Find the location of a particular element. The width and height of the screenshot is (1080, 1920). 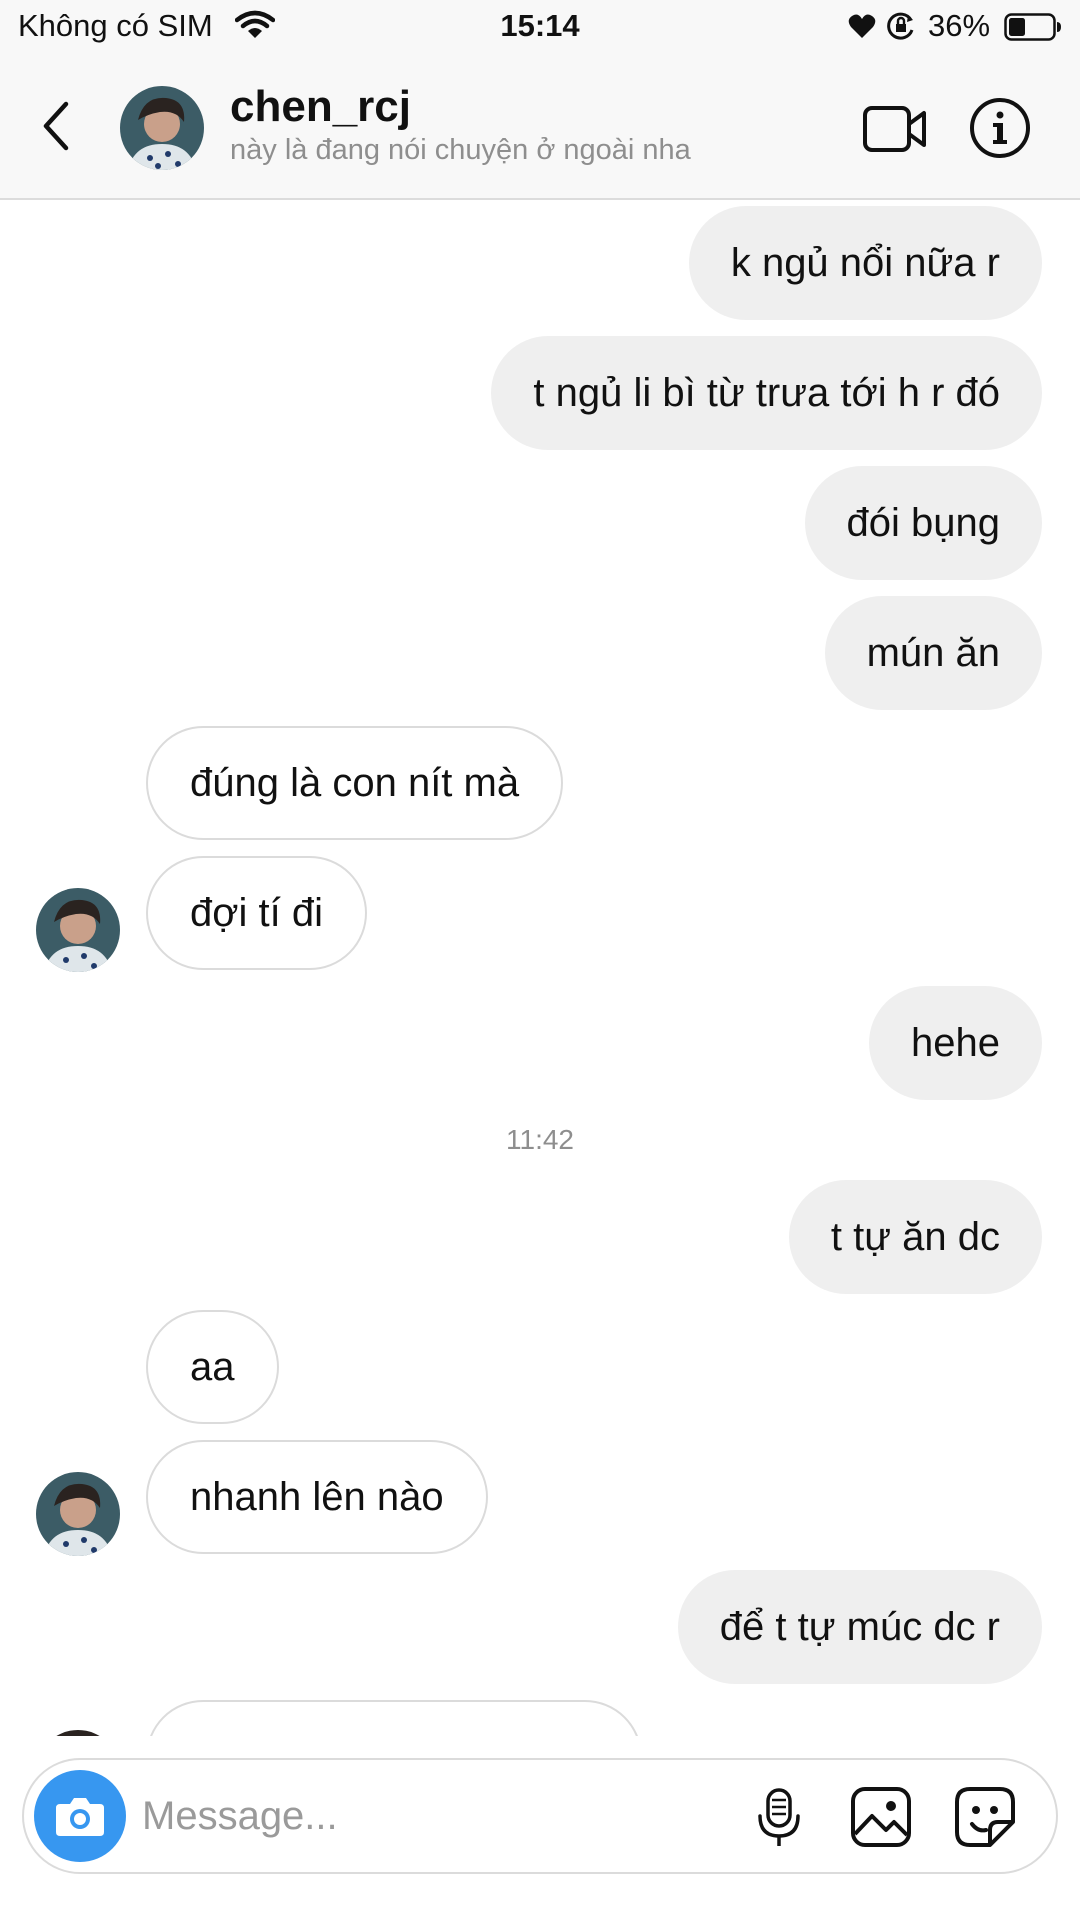

gallery-icon is located at coordinates (881, 1817).